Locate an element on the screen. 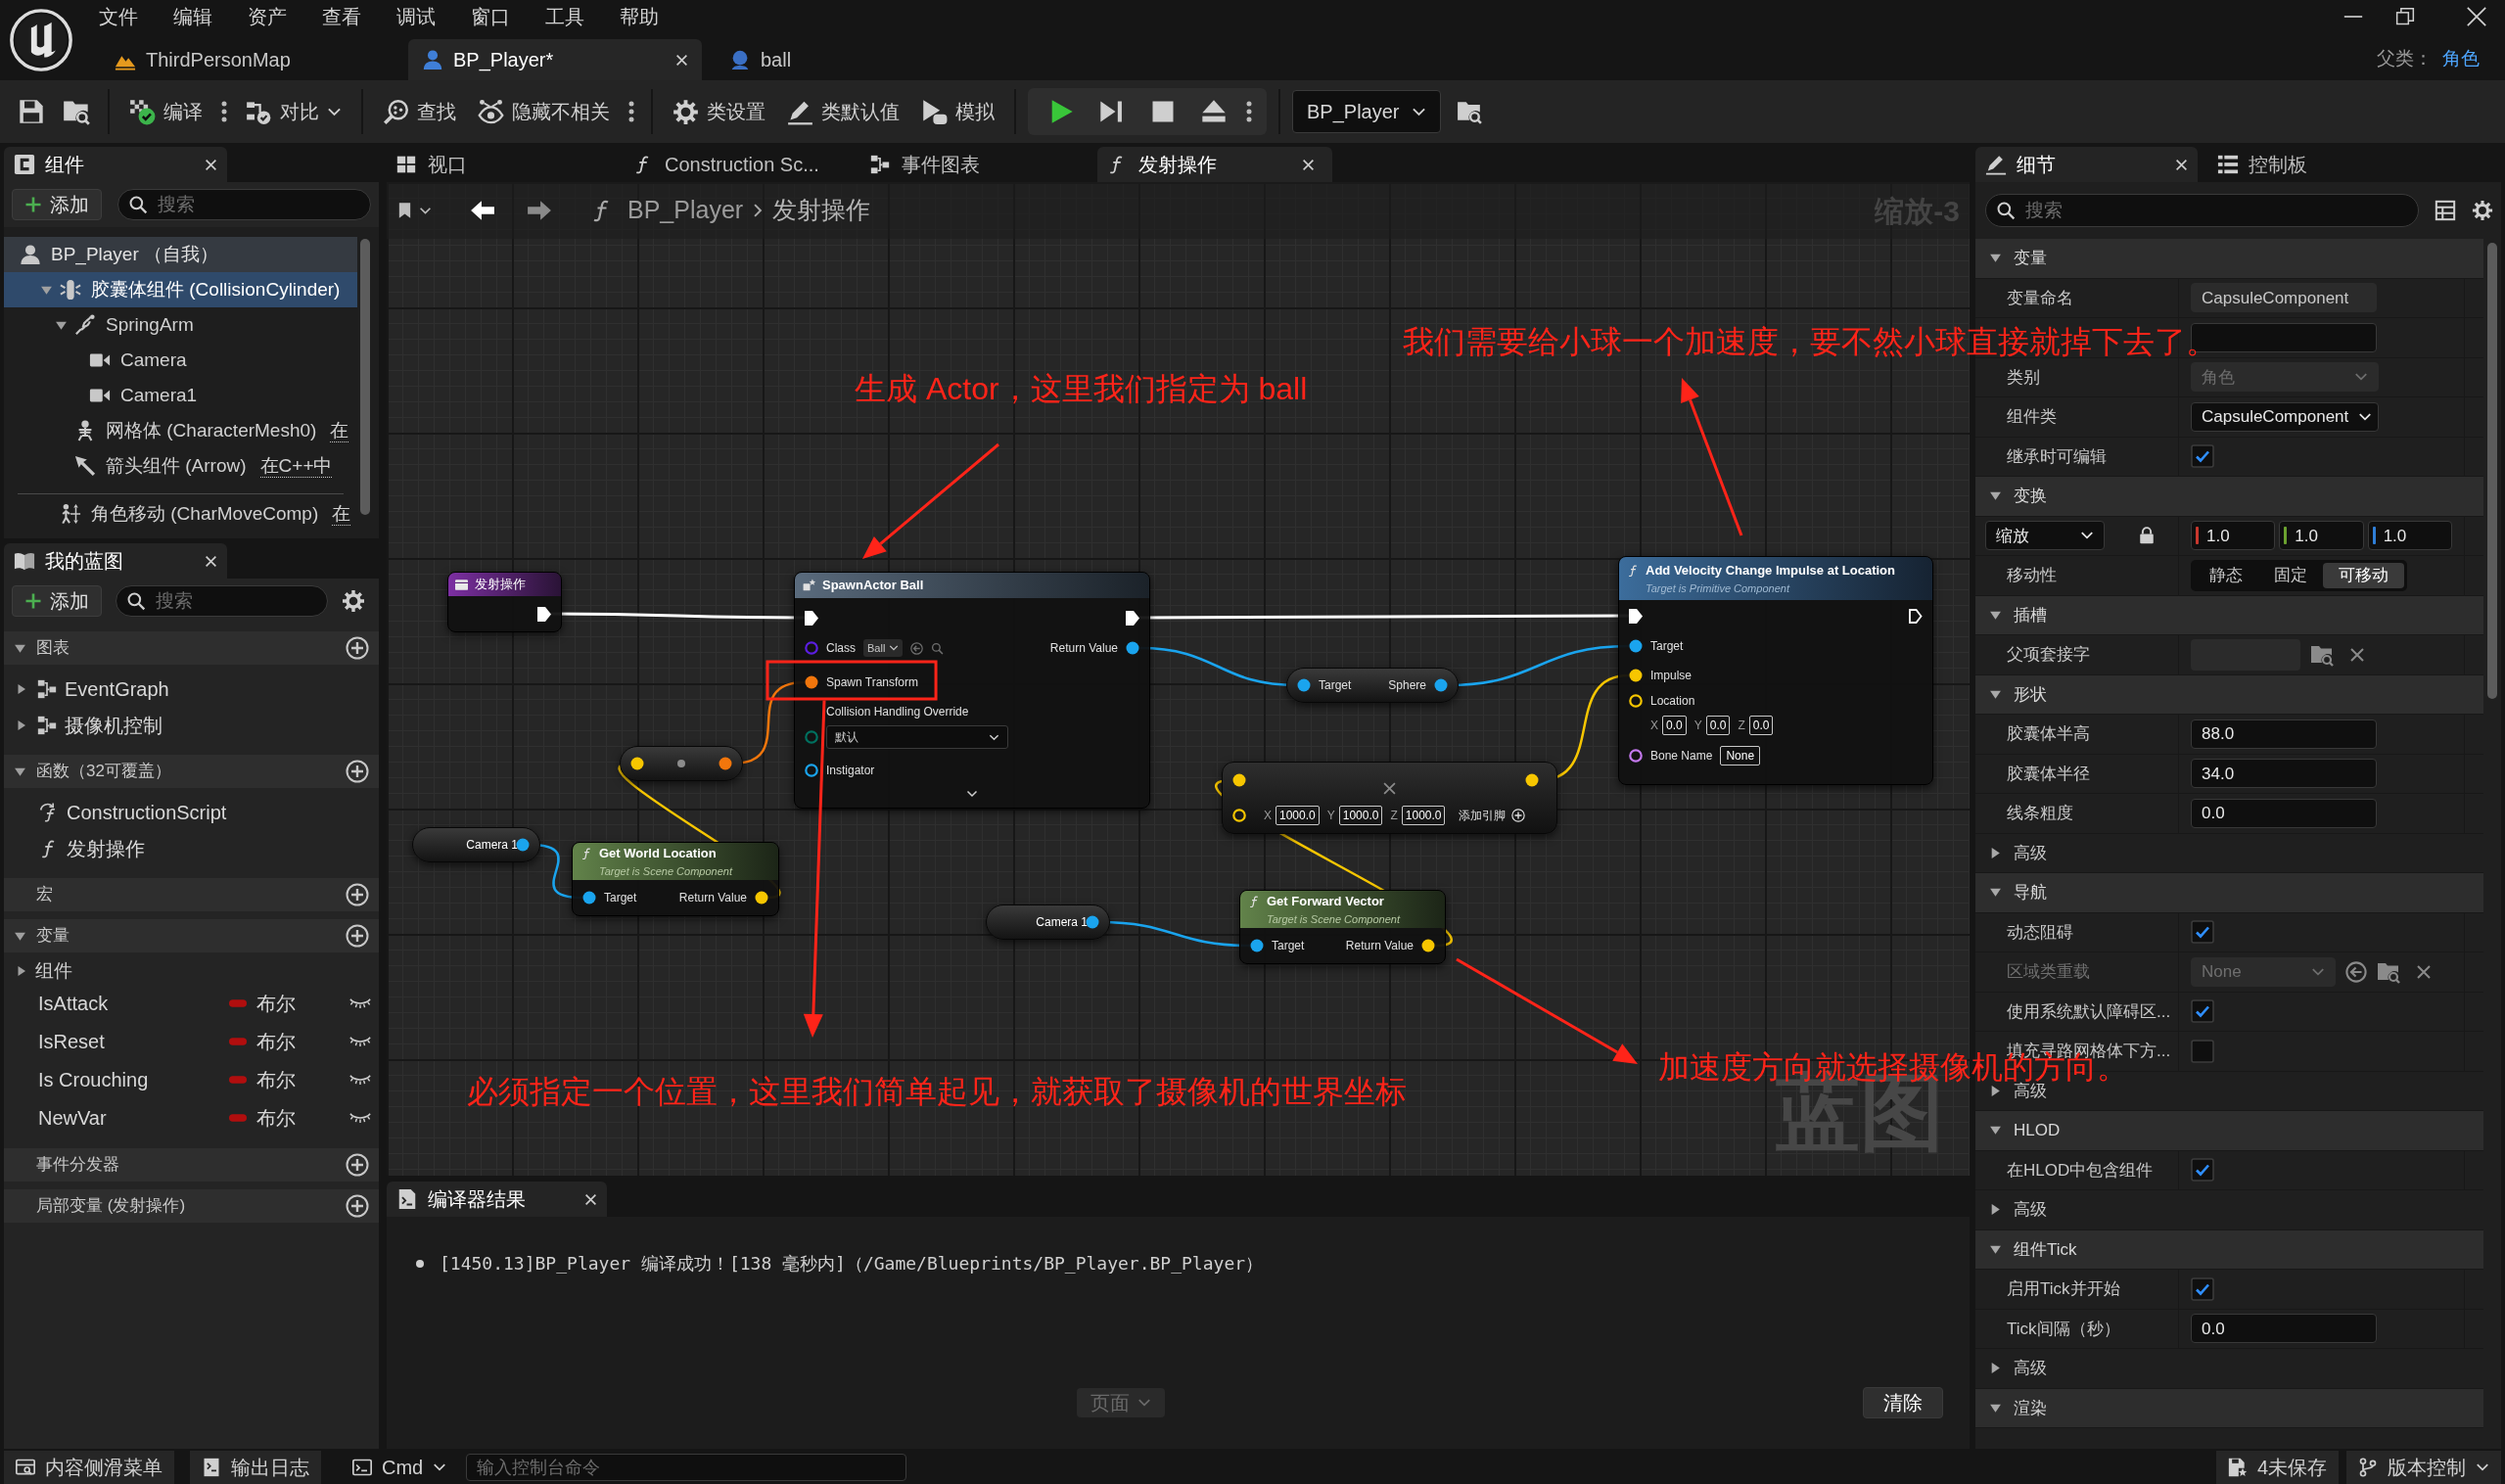  multiply-node: X 1000.0 Y 1000.0 Z 1000.0 添加引脚 is located at coordinates (1389, 798).